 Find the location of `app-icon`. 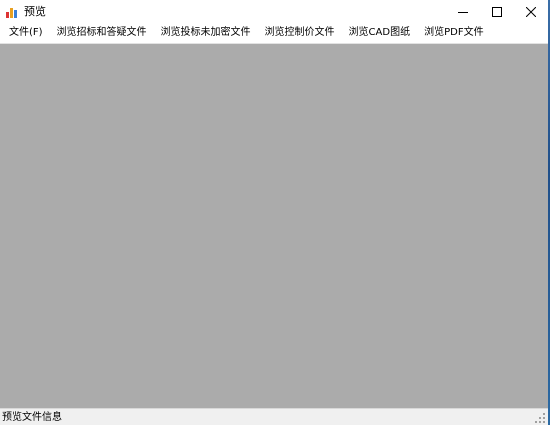

app-icon is located at coordinates (12, 12).